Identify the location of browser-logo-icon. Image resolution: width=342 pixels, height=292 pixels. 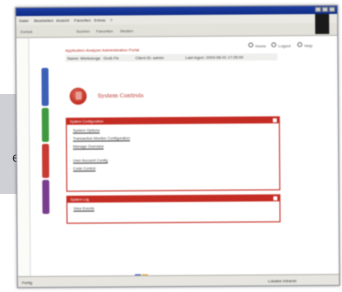
(322, 24).